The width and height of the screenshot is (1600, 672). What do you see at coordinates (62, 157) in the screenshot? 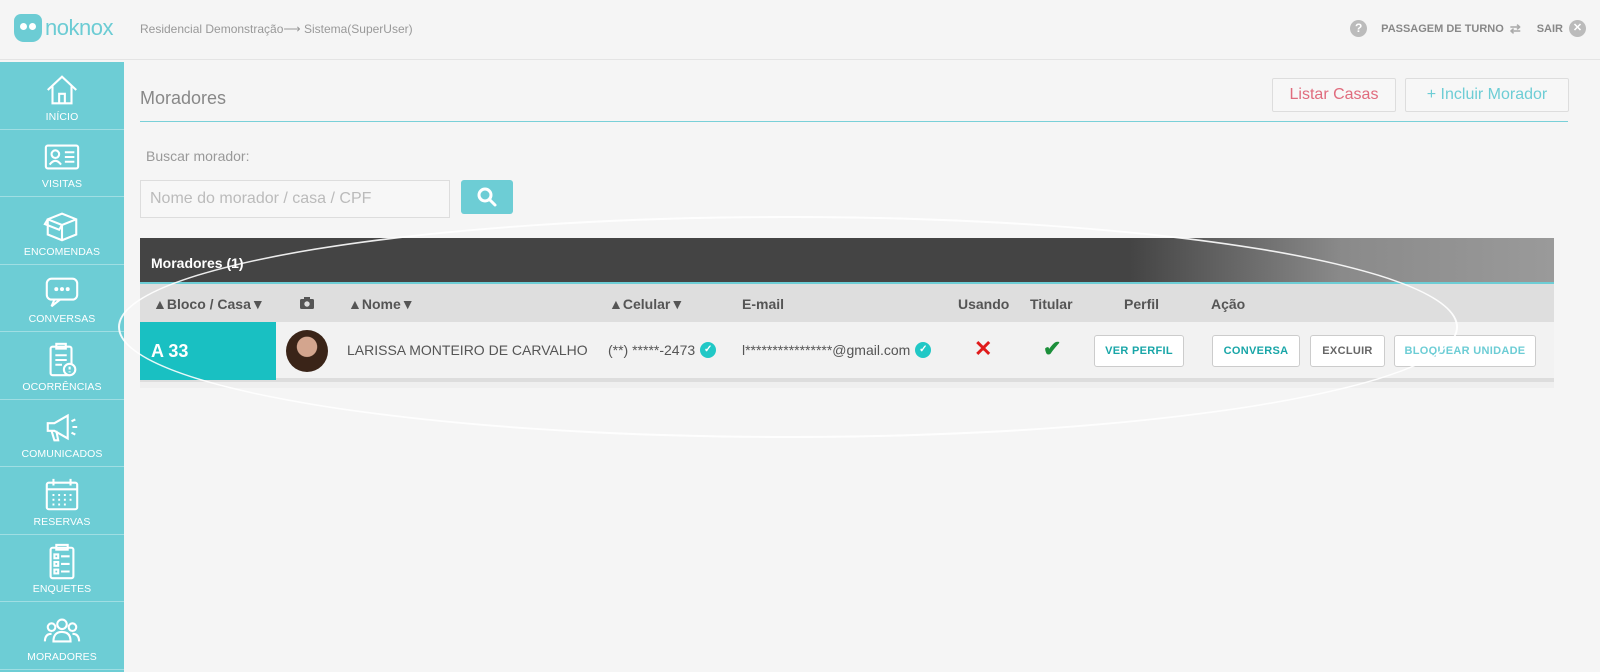
I see `id-card-icon` at bounding box center [62, 157].